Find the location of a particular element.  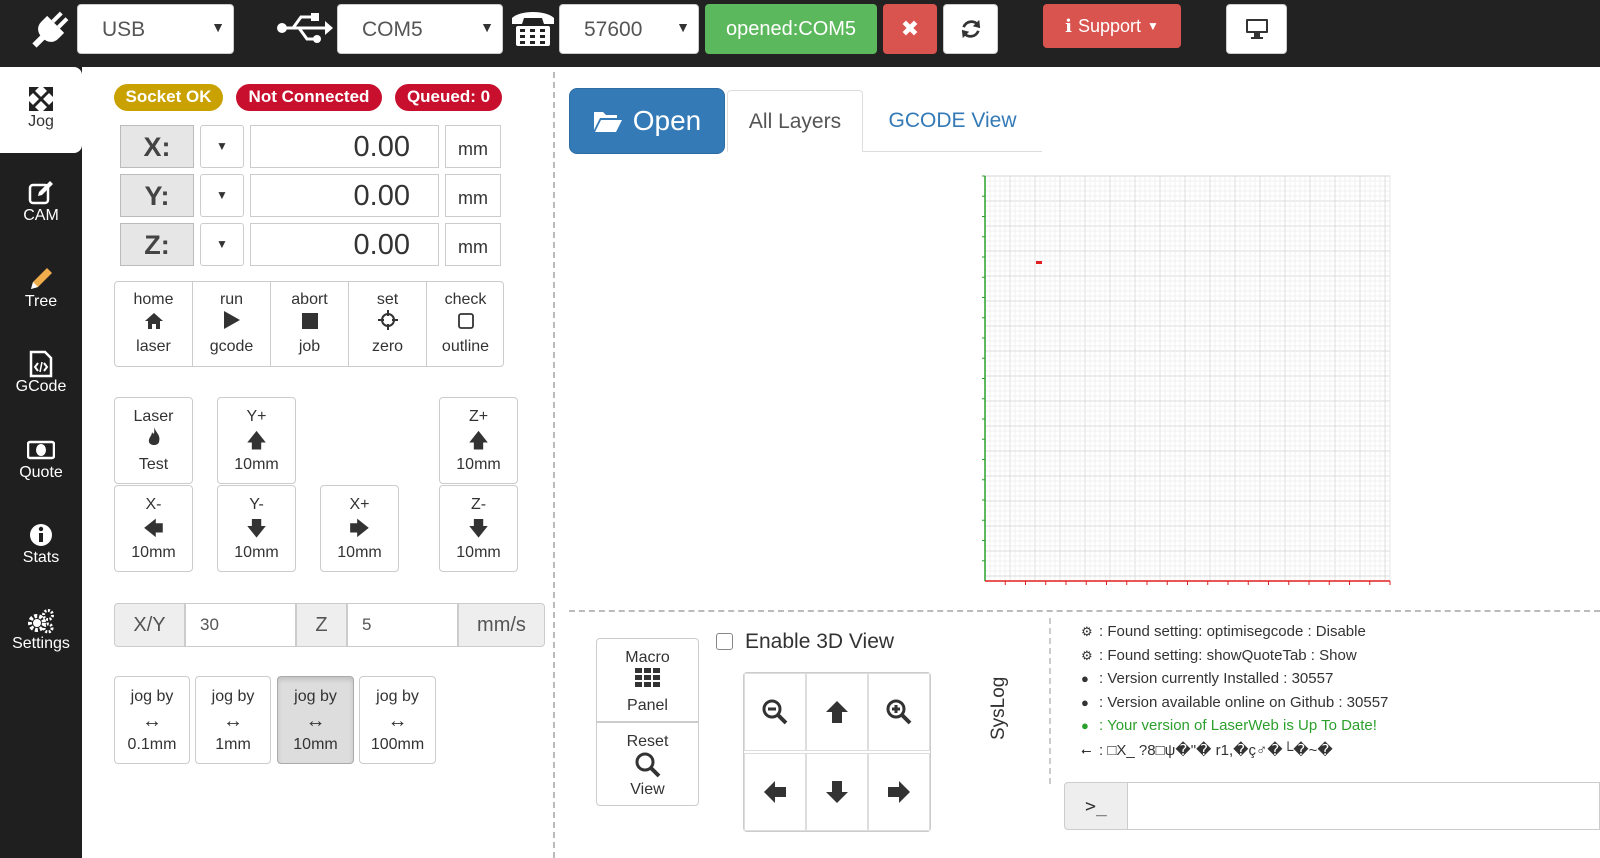

arrow-down-icon: 🡇 is located at coordinates (256, 529).